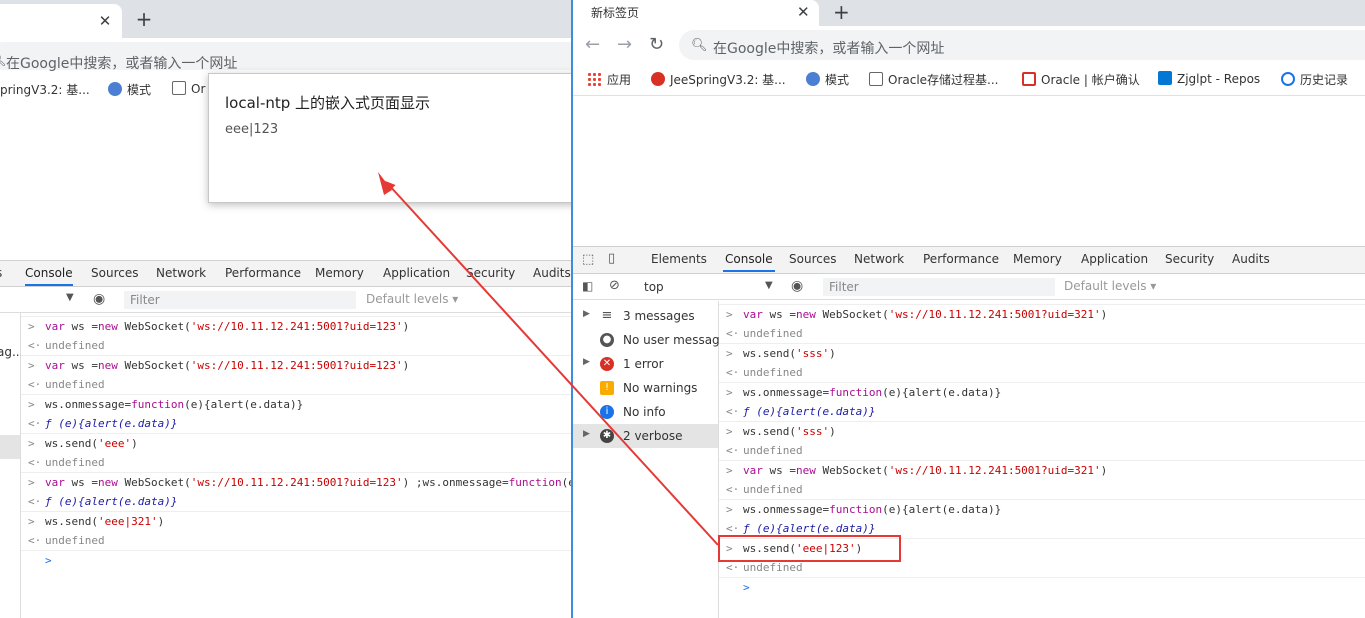  Describe the element at coordinates (594, 79) in the screenshot. I see `apps-grid-icon` at that location.